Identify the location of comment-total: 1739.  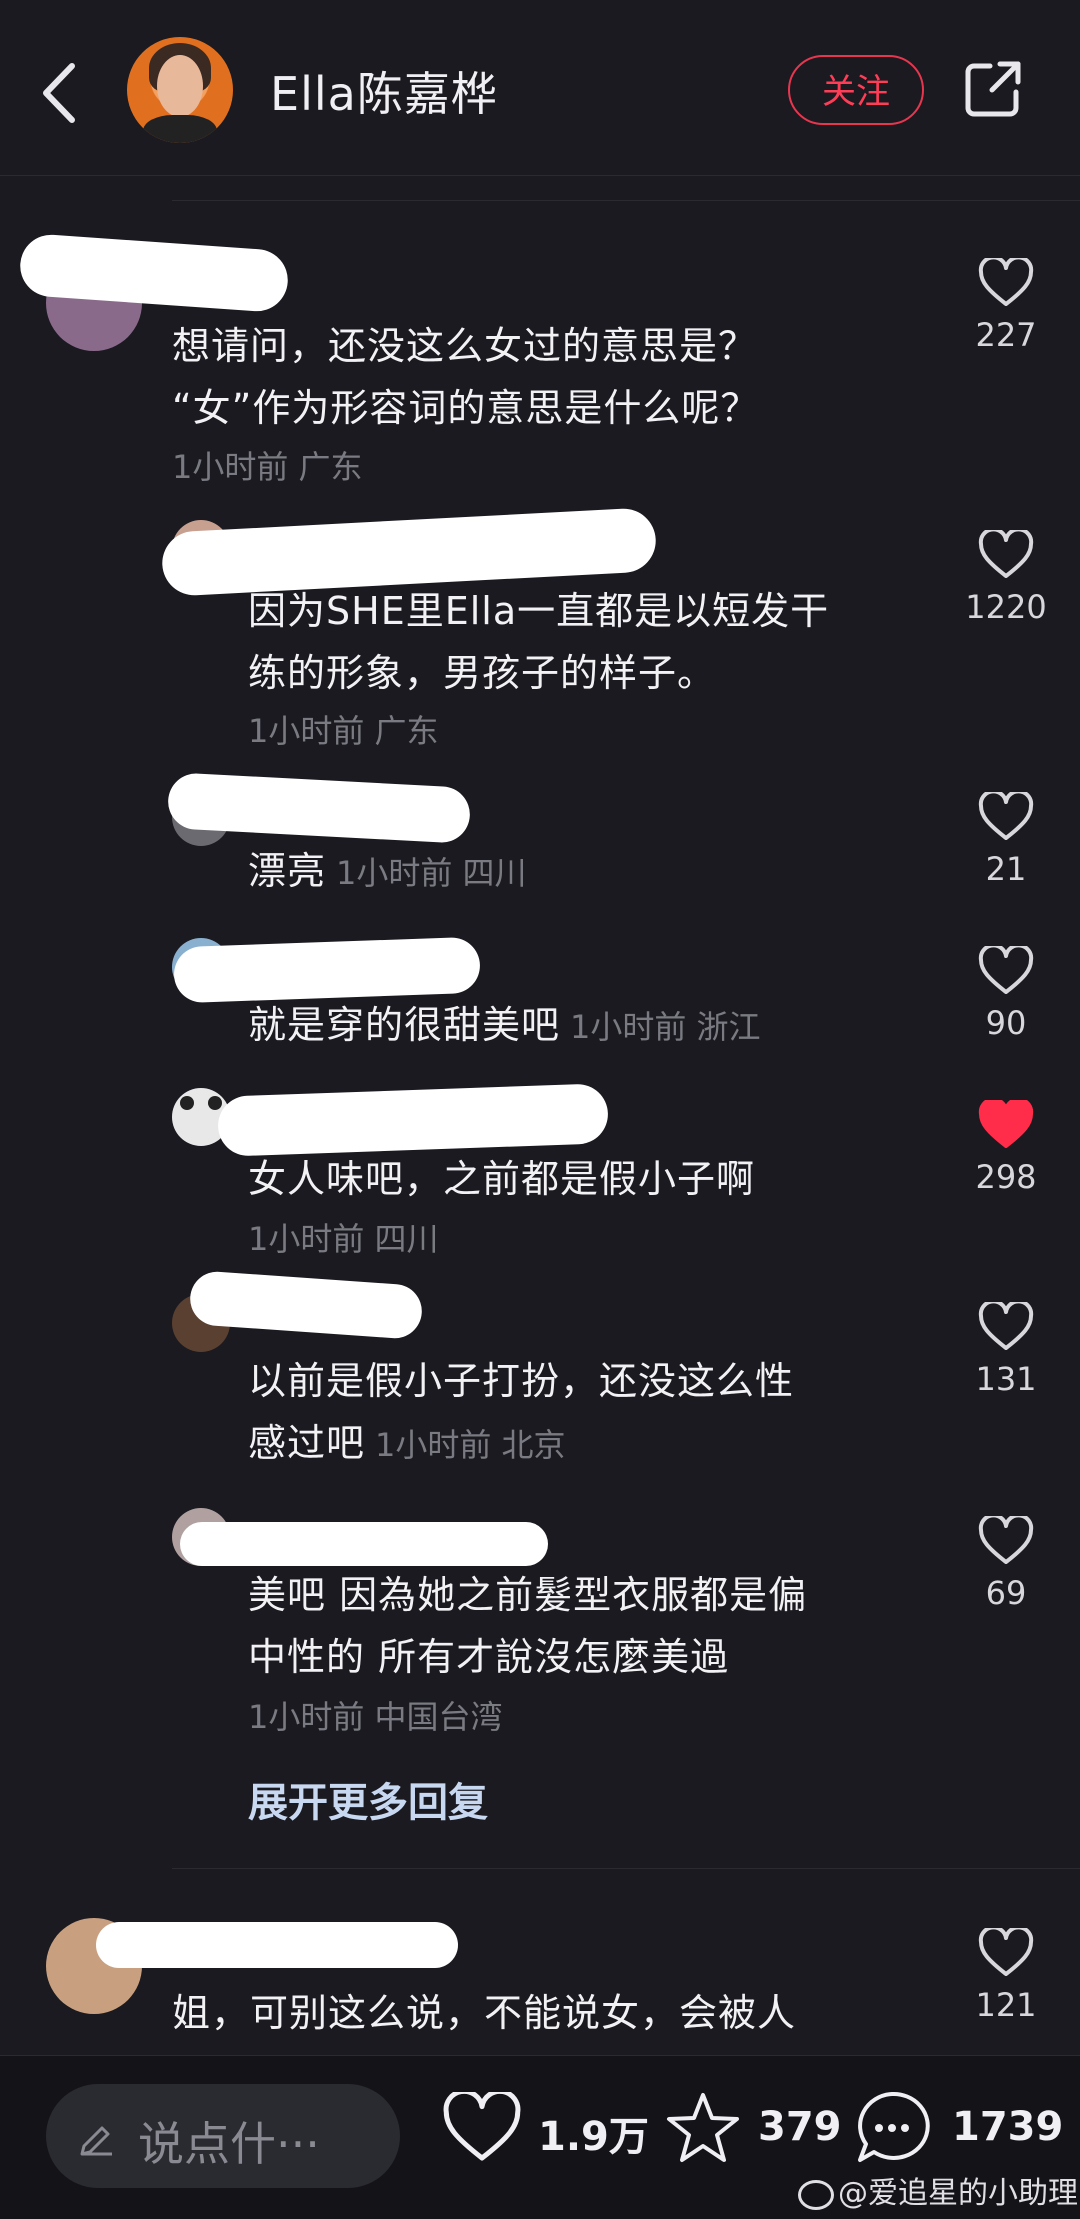
(1008, 2127).